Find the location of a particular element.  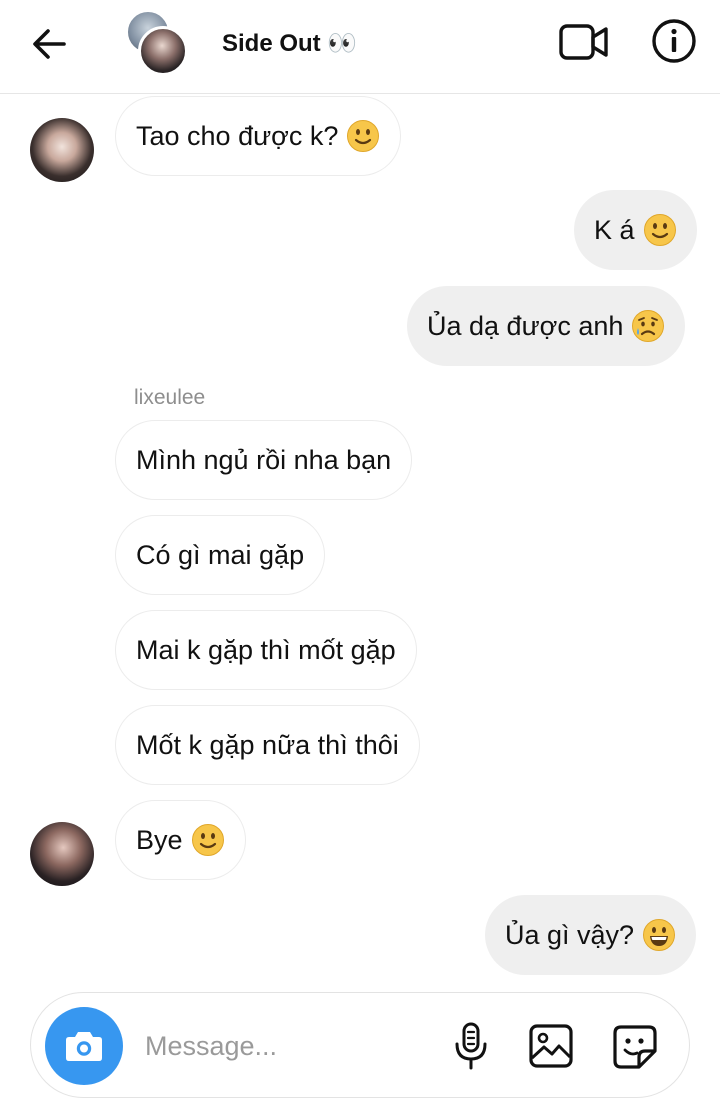

grinning-face-icon is located at coordinates (659, 935).